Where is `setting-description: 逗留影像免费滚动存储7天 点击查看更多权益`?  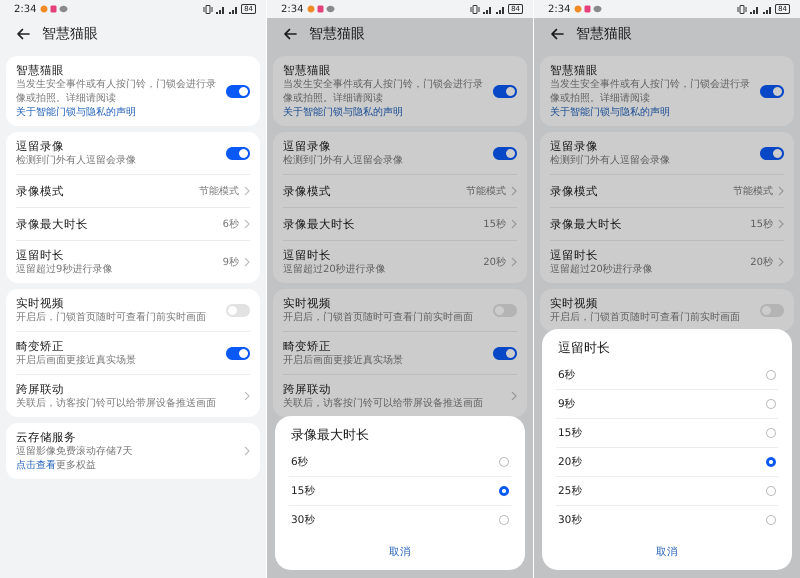 setting-description: 逗留影像免费滚动存储7天 点击查看更多权益 is located at coordinates (74, 459).